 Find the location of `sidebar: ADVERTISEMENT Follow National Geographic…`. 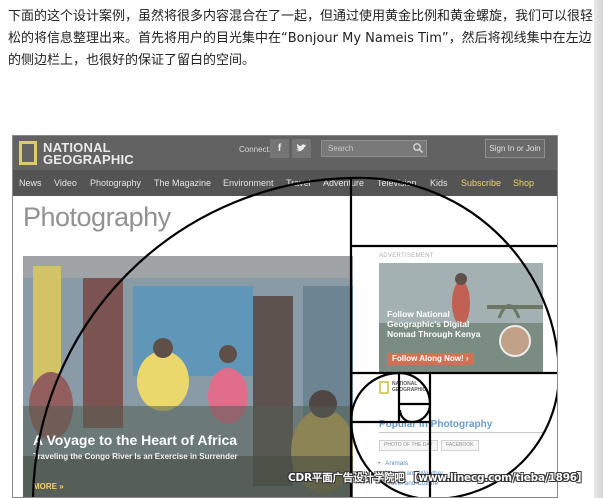

sidebar: ADVERTISEMENT Follow National Geographic… is located at coordinates (461, 374).